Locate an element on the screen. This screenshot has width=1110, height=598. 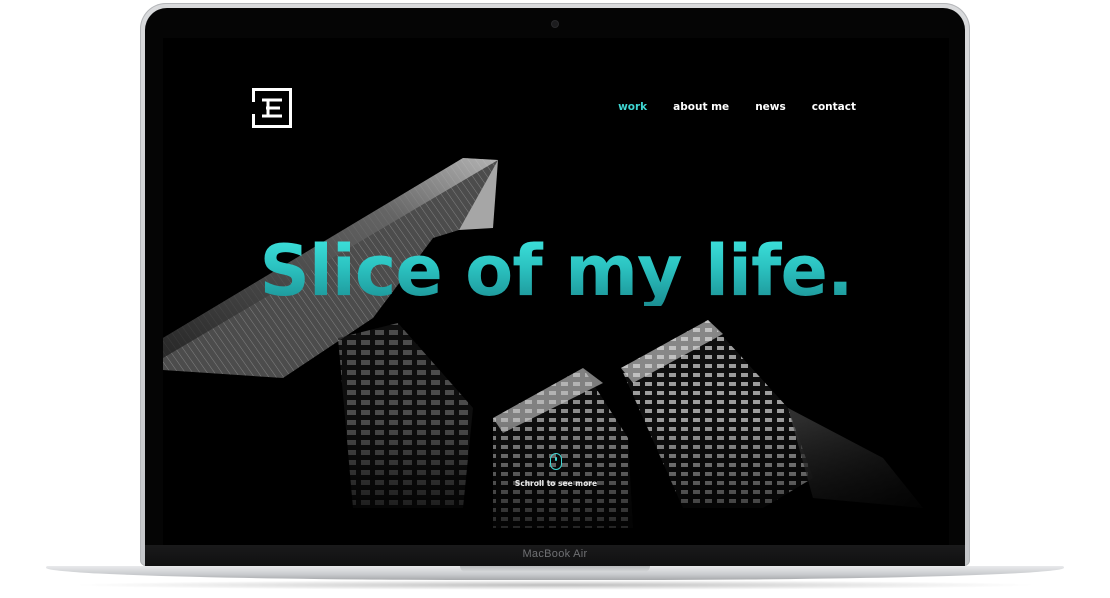
scroll-hint: Schroll to see more is located at coordinates (556, 470).